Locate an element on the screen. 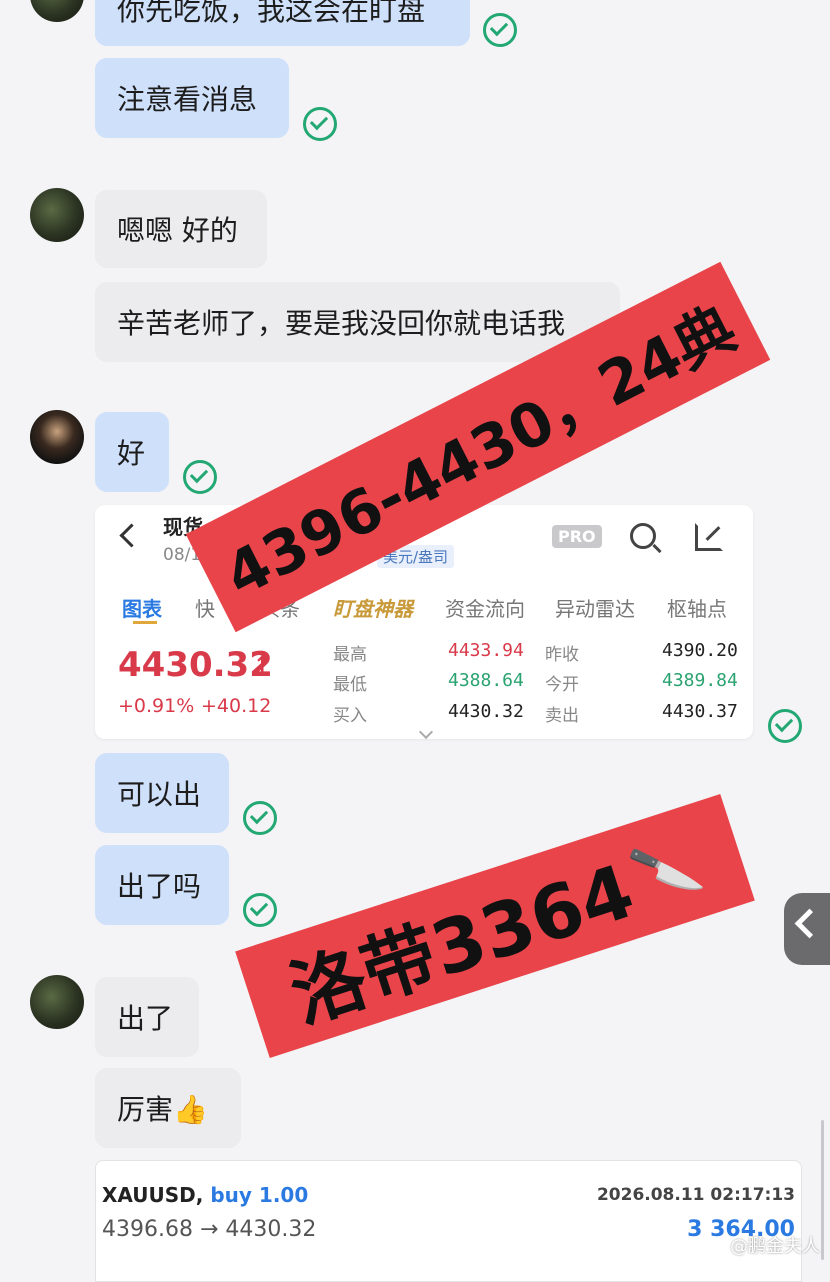 The width and height of the screenshot is (830, 1282). message-bubble: 厉害👍 is located at coordinates (168, 1108).